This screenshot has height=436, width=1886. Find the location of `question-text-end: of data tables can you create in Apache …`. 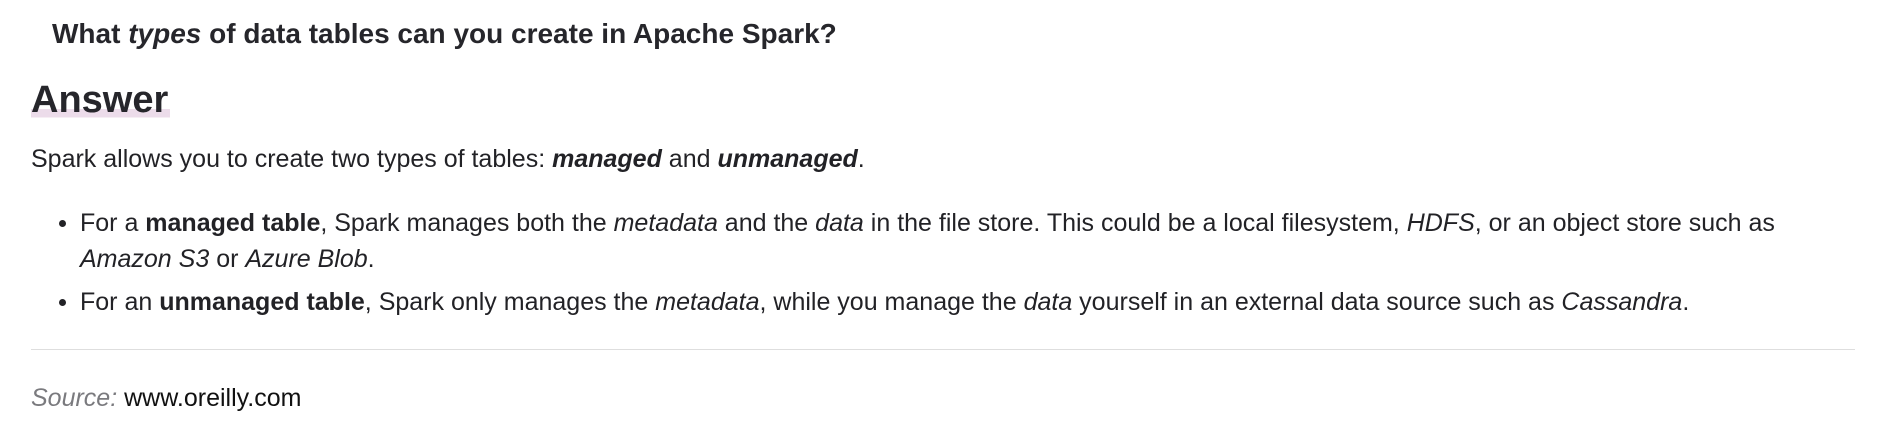

question-text-end: of data tables can you create in Apache … is located at coordinates (519, 33).